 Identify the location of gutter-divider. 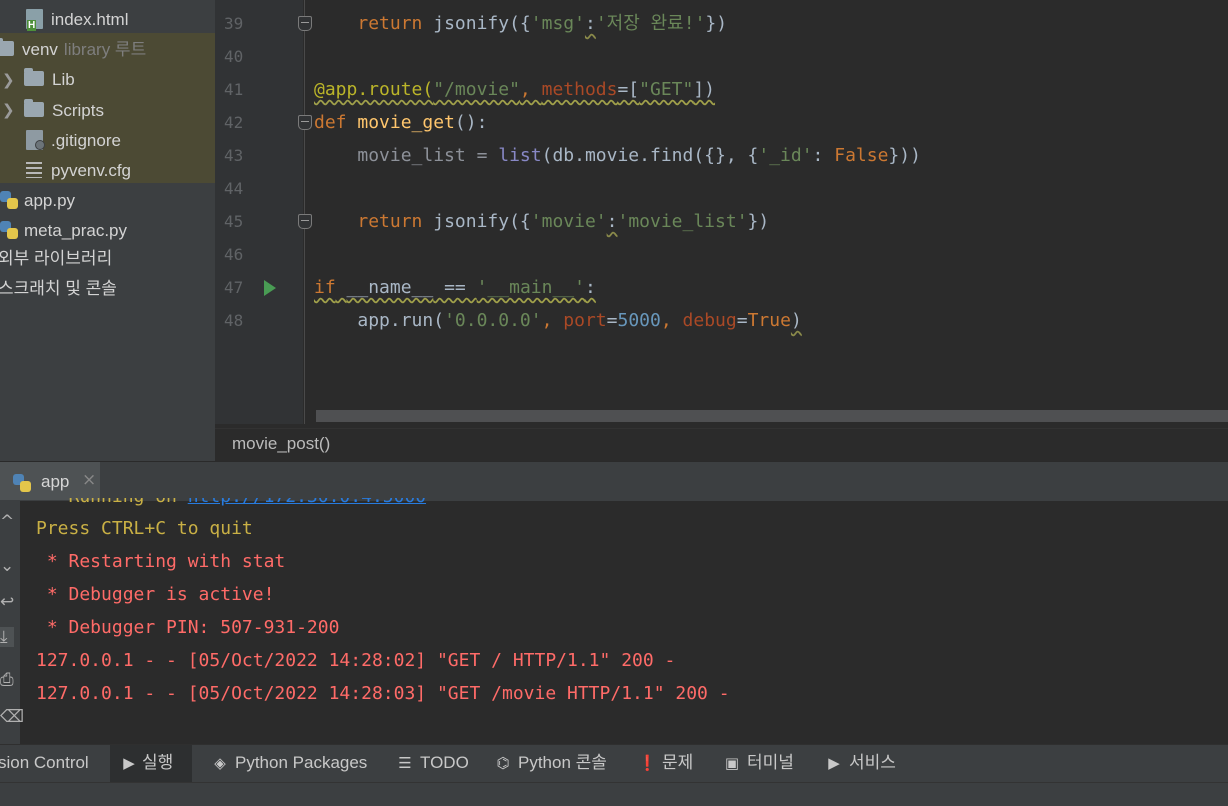
(304, 212).